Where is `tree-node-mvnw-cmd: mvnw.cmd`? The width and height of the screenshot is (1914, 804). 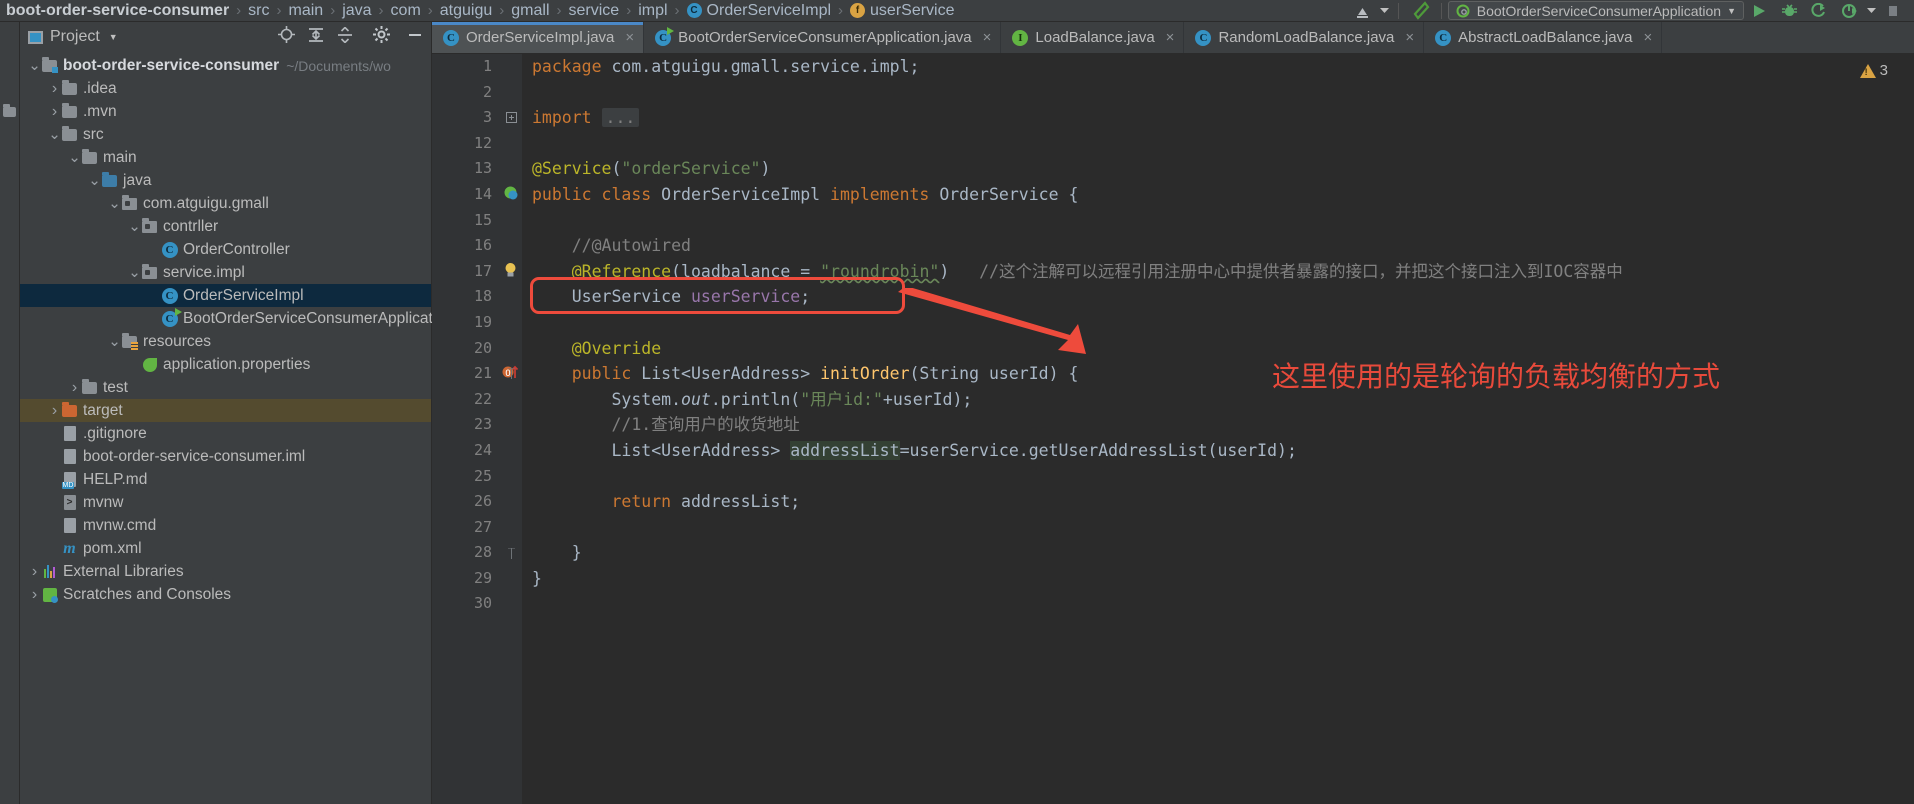 tree-node-mvnw-cmd: mvnw.cmd is located at coordinates (225, 525).